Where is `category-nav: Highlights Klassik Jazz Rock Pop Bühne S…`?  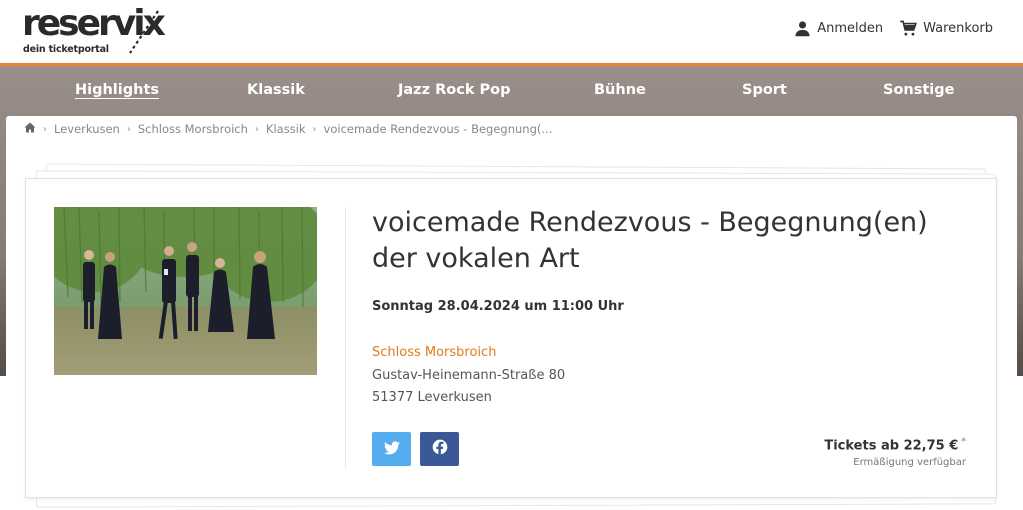 category-nav: Highlights Klassik Jazz Rock Pop Bühne S… is located at coordinates (511, 91).